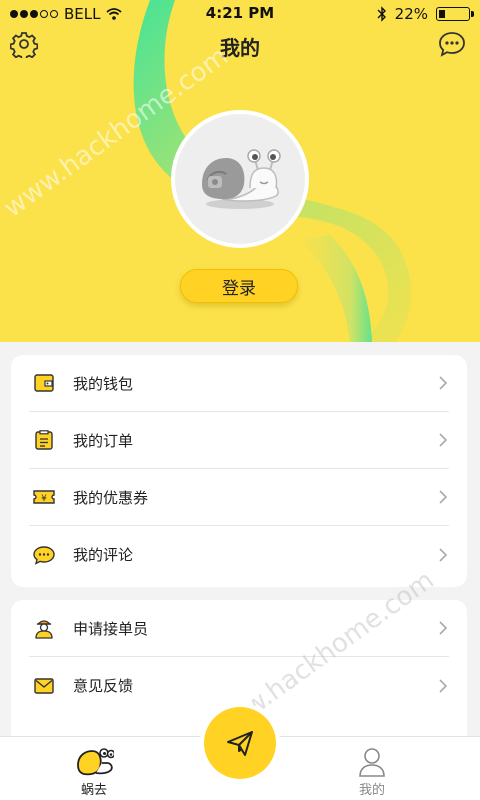 The width and height of the screenshot is (480, 800). I want to click on courier-icon, so click(44, 628).